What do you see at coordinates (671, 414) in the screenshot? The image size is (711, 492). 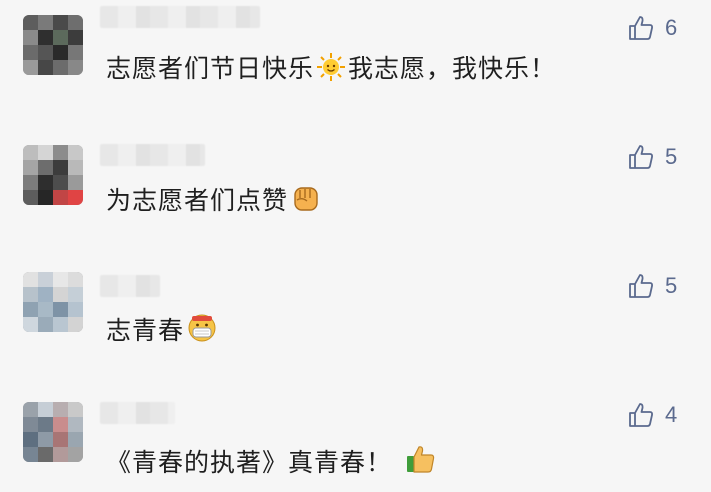 I see `like-count: 4` at bounding box center [671, 414].